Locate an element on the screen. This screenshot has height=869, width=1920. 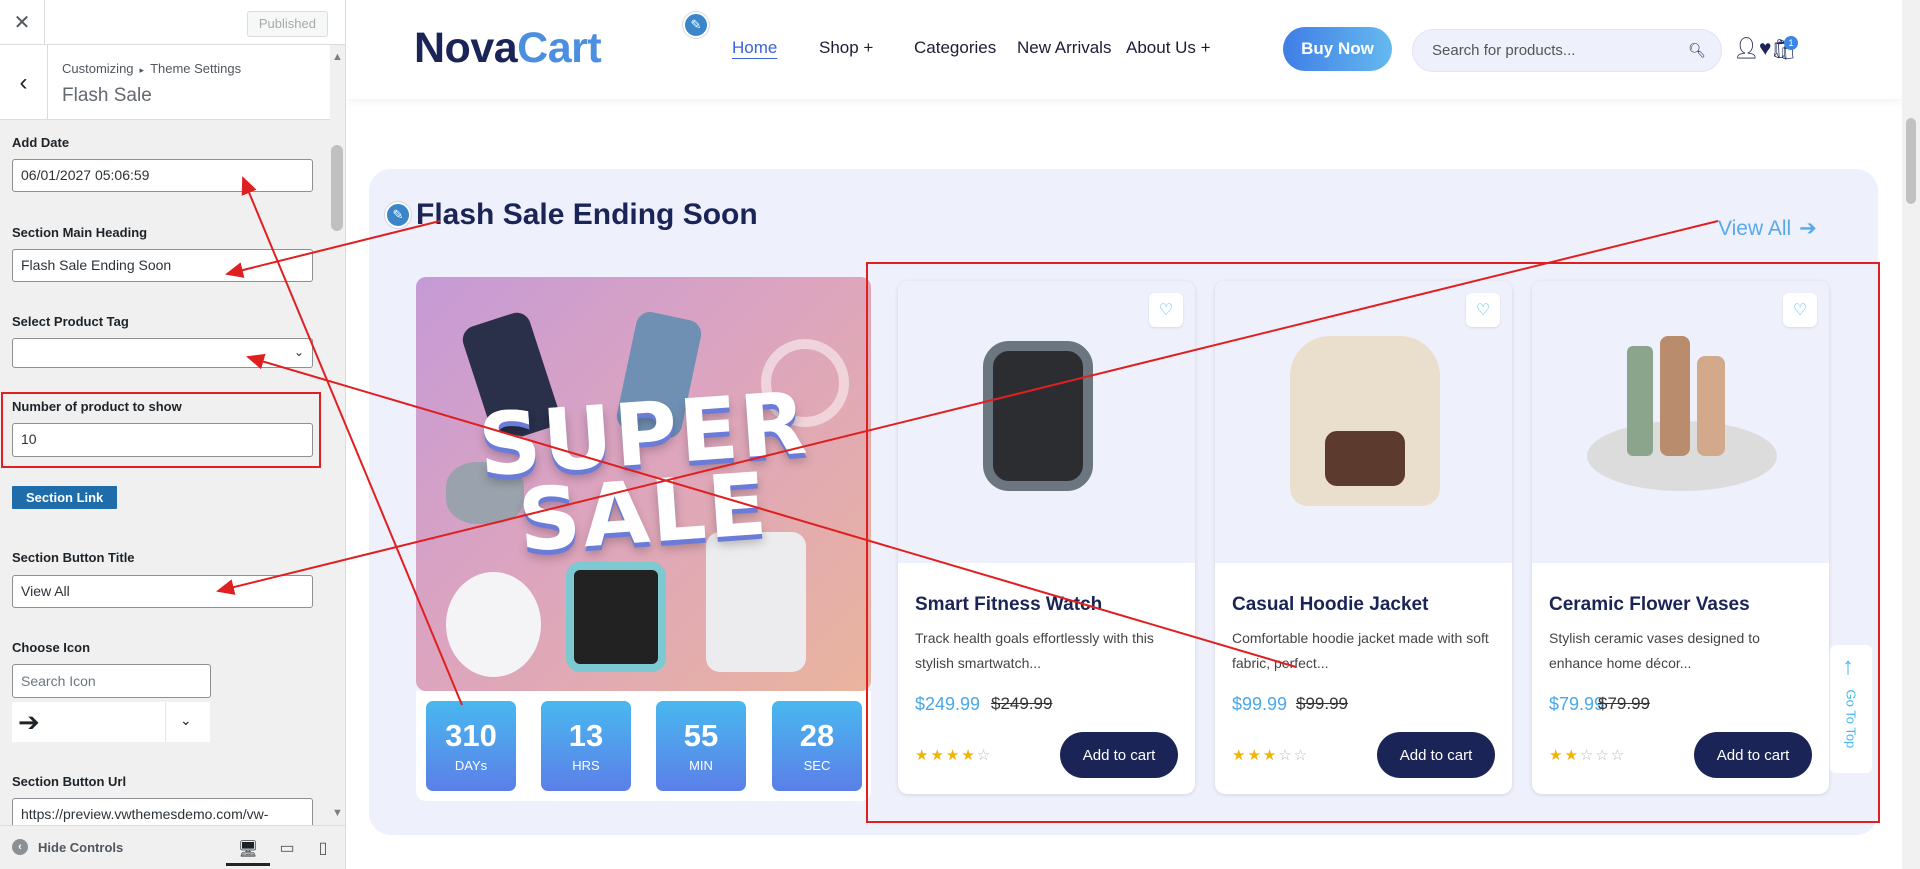
breadcrumb-parent: Theme Settings is located at coordinates (196, 68).